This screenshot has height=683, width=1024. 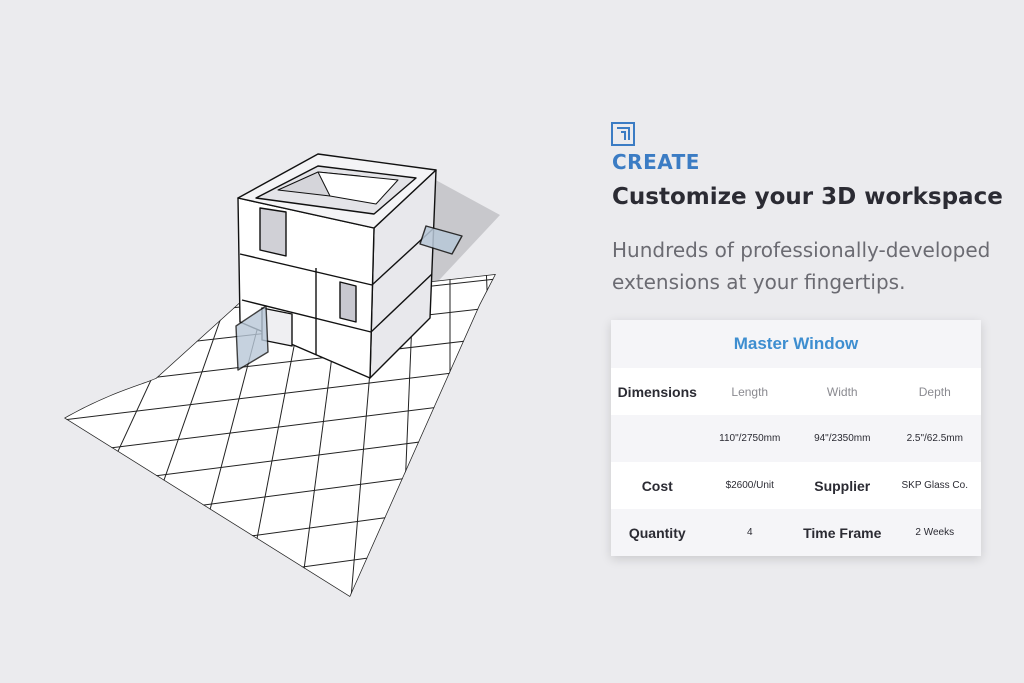 I want to click on dimensions-label: Dimensions, so click(x=657, y=391).